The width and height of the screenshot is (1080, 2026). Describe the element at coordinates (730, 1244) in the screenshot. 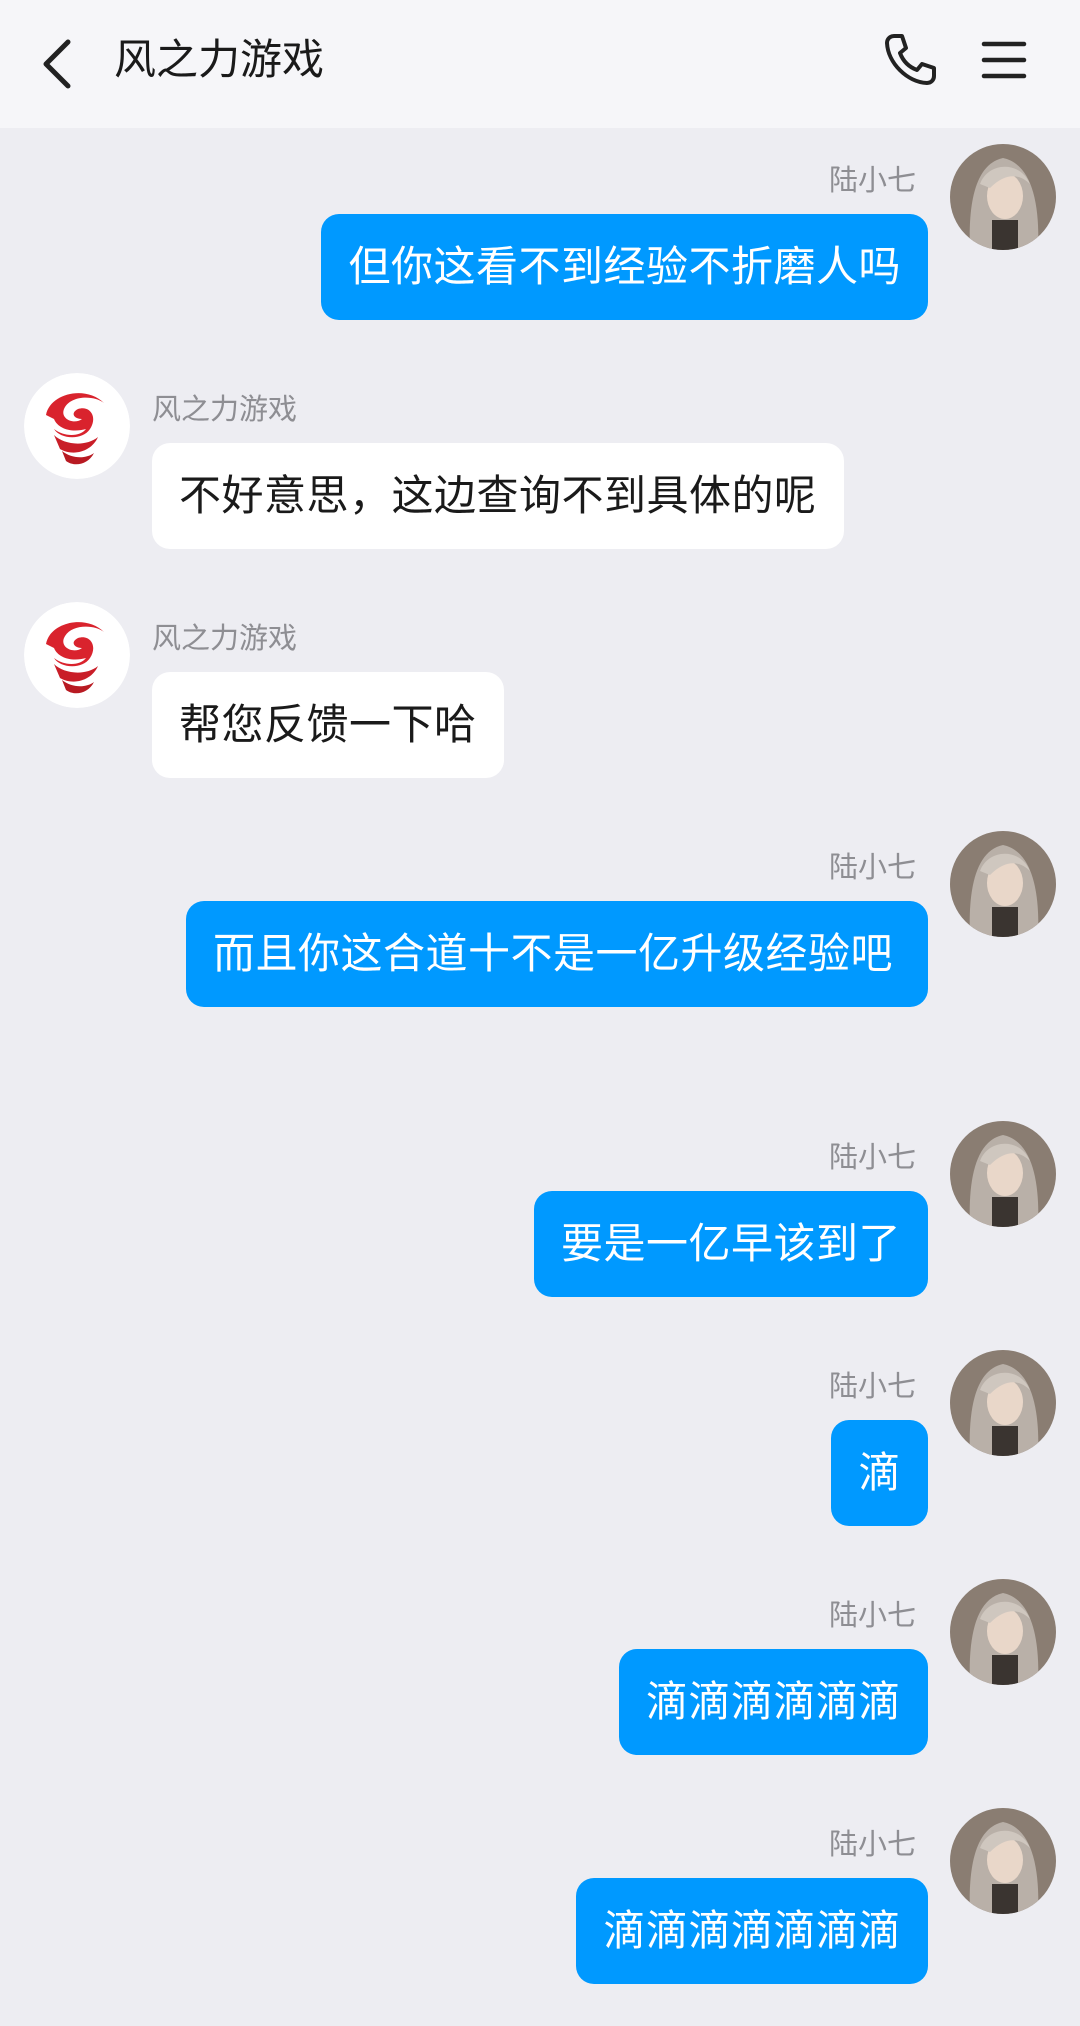

I see `message-bubble: 要是一亿早该到了` at that location.